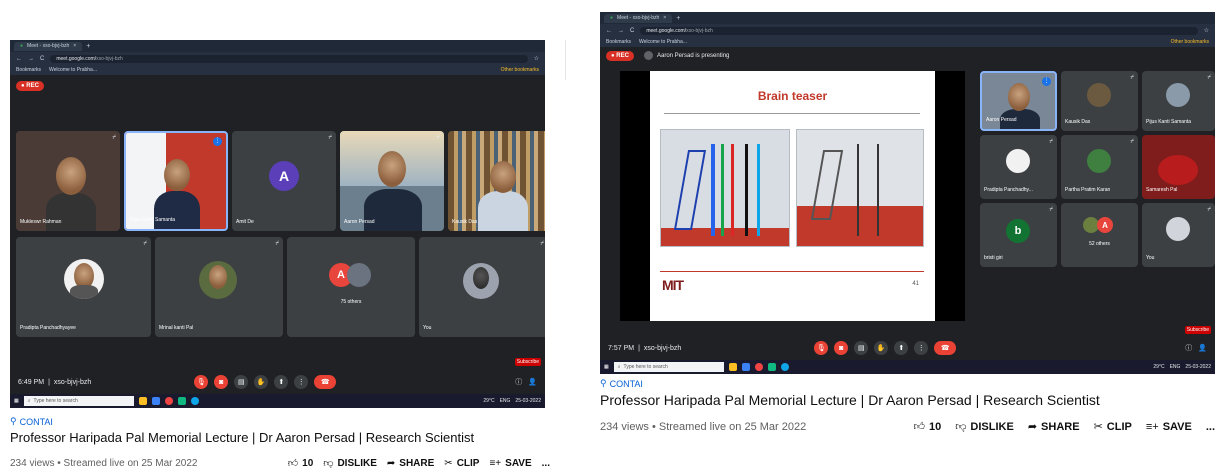  What do you see at coordinates (792, 196) in the screenshot?
I see `presentation-area: Brain teaser MIT 41` at bounding box center [792, 196].